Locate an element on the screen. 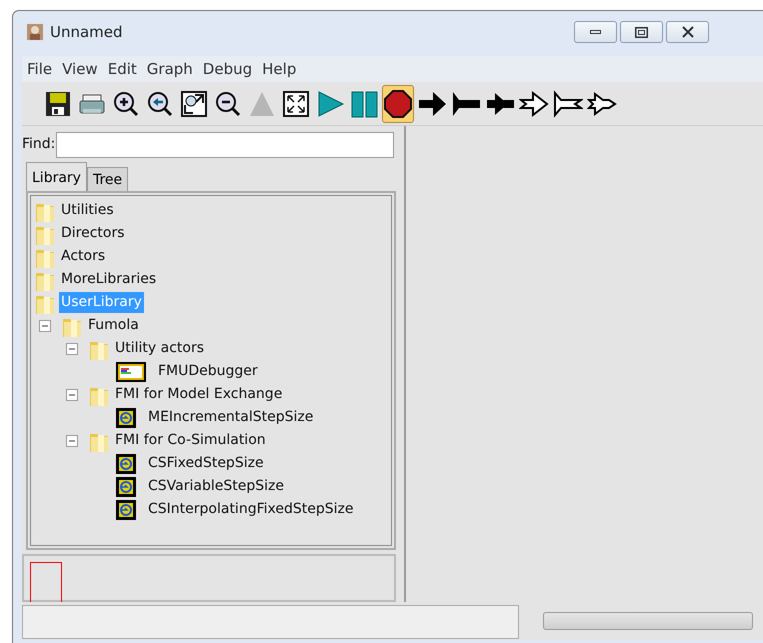  tree-item: MEIncrementalStepSize is located at coordinates (231, 417).